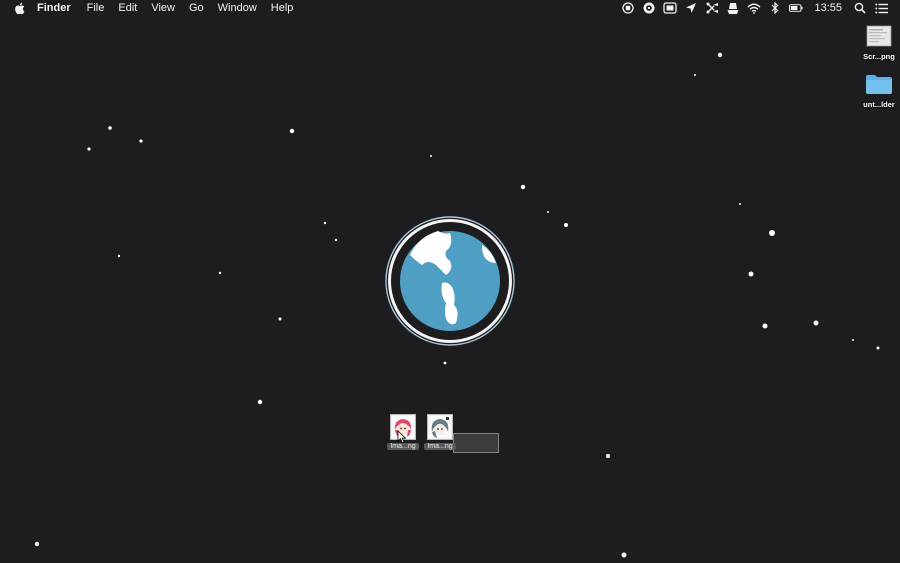 The width and height of the screenshot is (900, 563). Describe the element at coordinates (881, 8) in the screenshot. I see `list-icon` at that location.